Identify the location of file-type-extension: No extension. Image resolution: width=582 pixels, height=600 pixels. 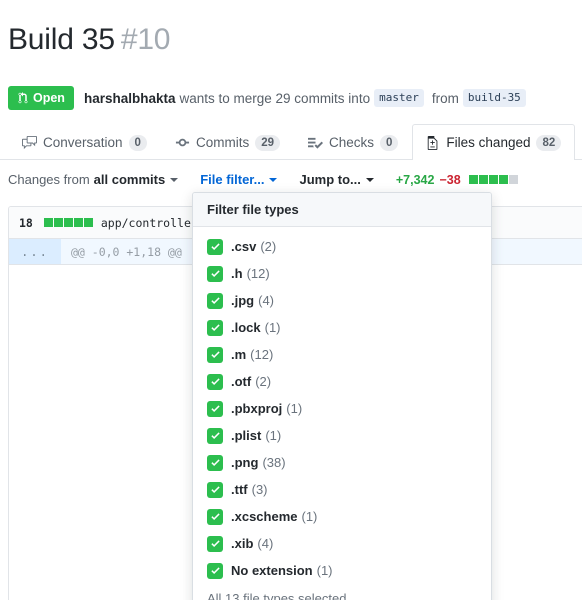
(272, 571).